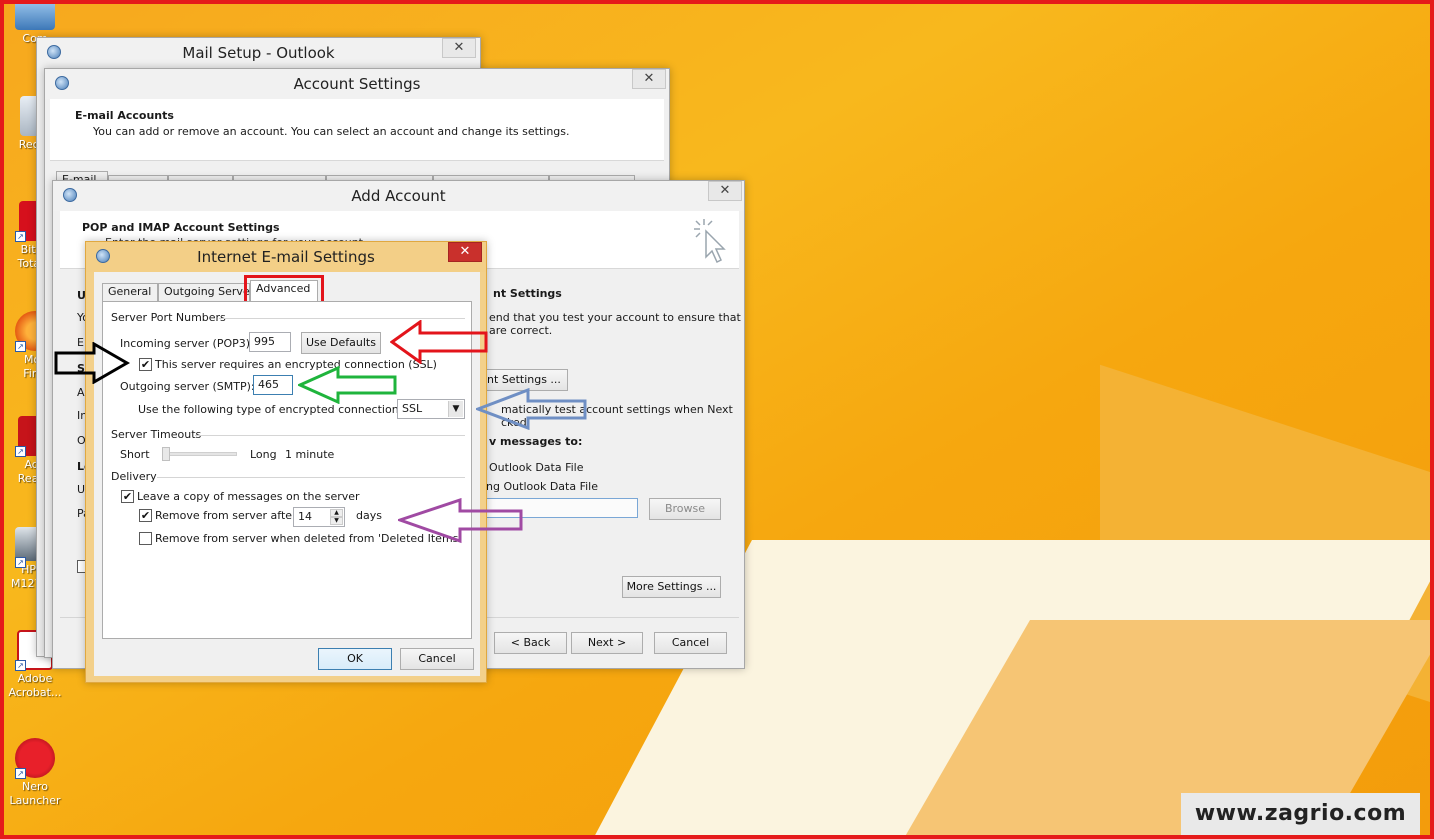  Describe the element at coordinates (710, 241) in the screenshot. I see `cursor-icon` at that location.